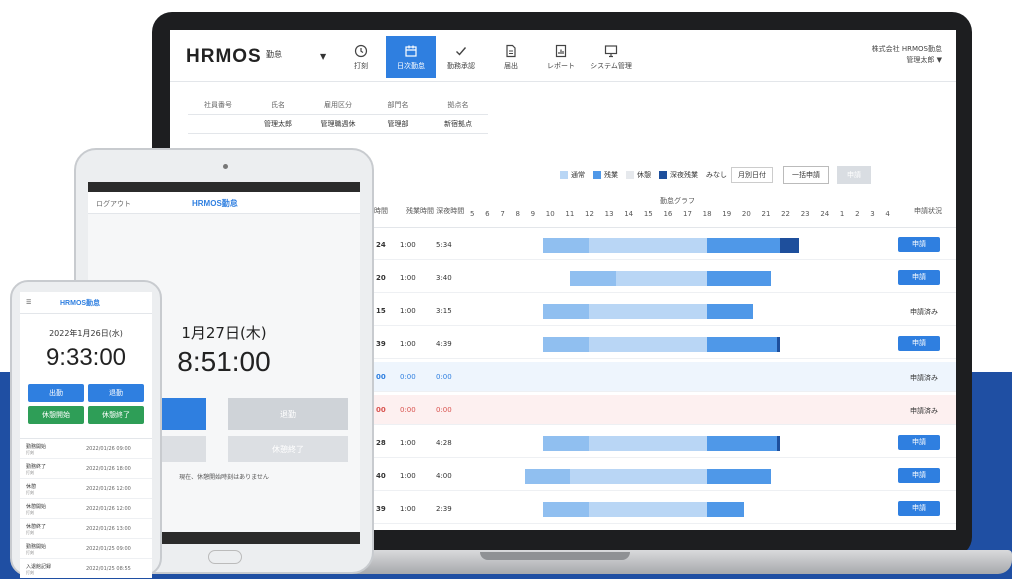  I want to click on bulk-apply-button: 一括申請, so click(806, 175).